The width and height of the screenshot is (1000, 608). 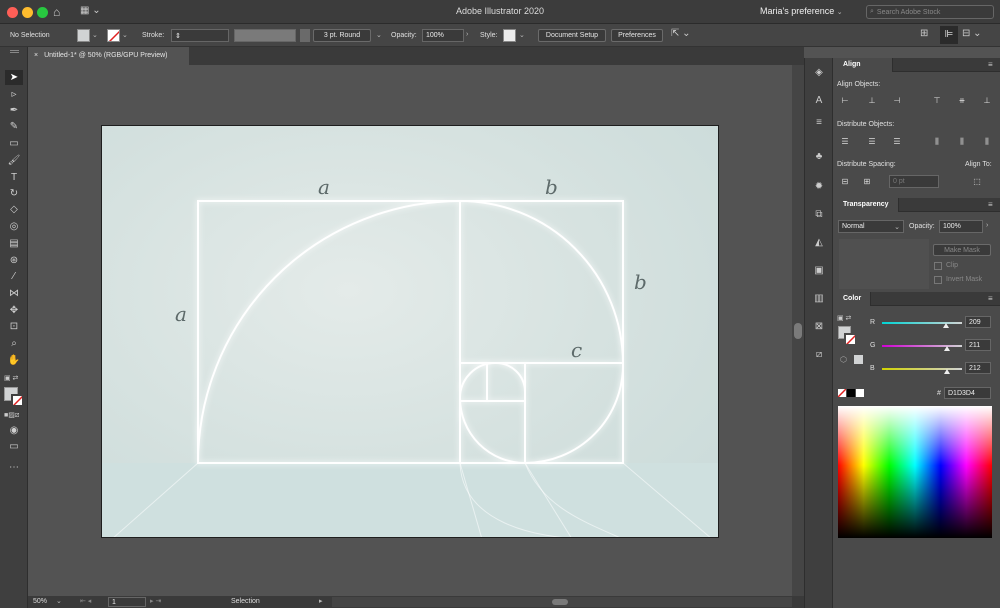 I want to click on make-mask-button: Make Mask, so click(x=962, y=250).